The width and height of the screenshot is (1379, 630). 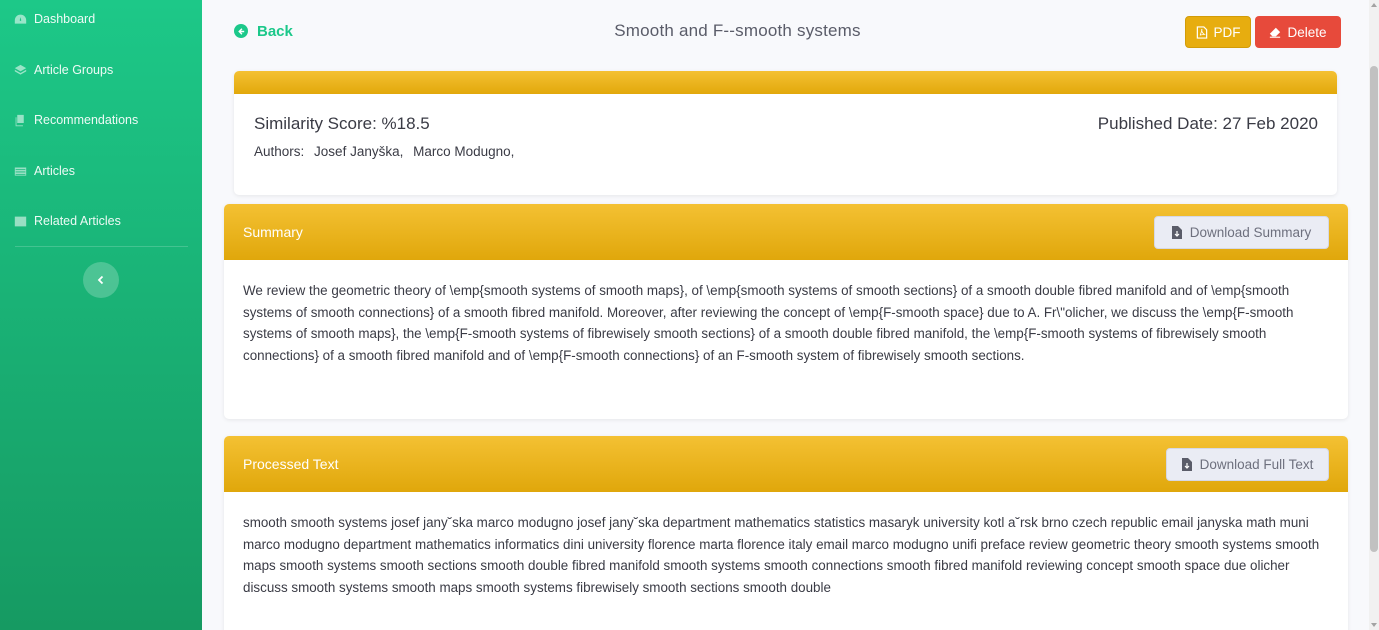 What do you see at coordinates (101, 246) in the screenshot?
I see `sidebar-divider` at bounding box center [101, 246].